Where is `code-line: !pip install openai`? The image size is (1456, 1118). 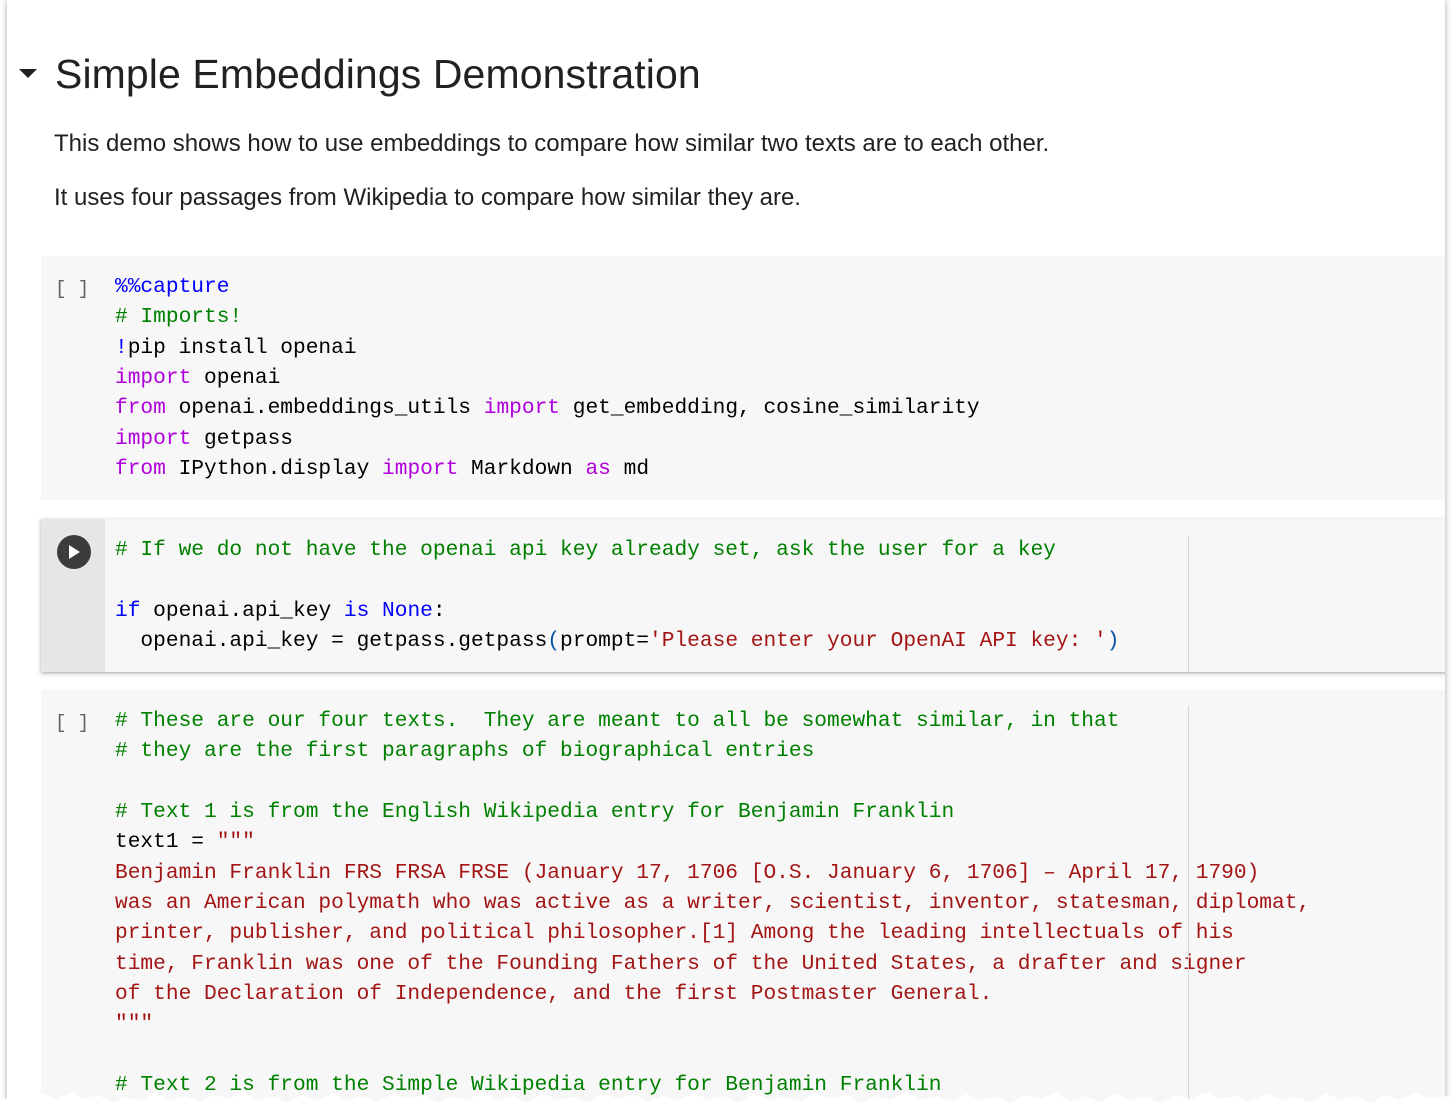
code-line: !pip install openai is located at coordinates (236, 348).